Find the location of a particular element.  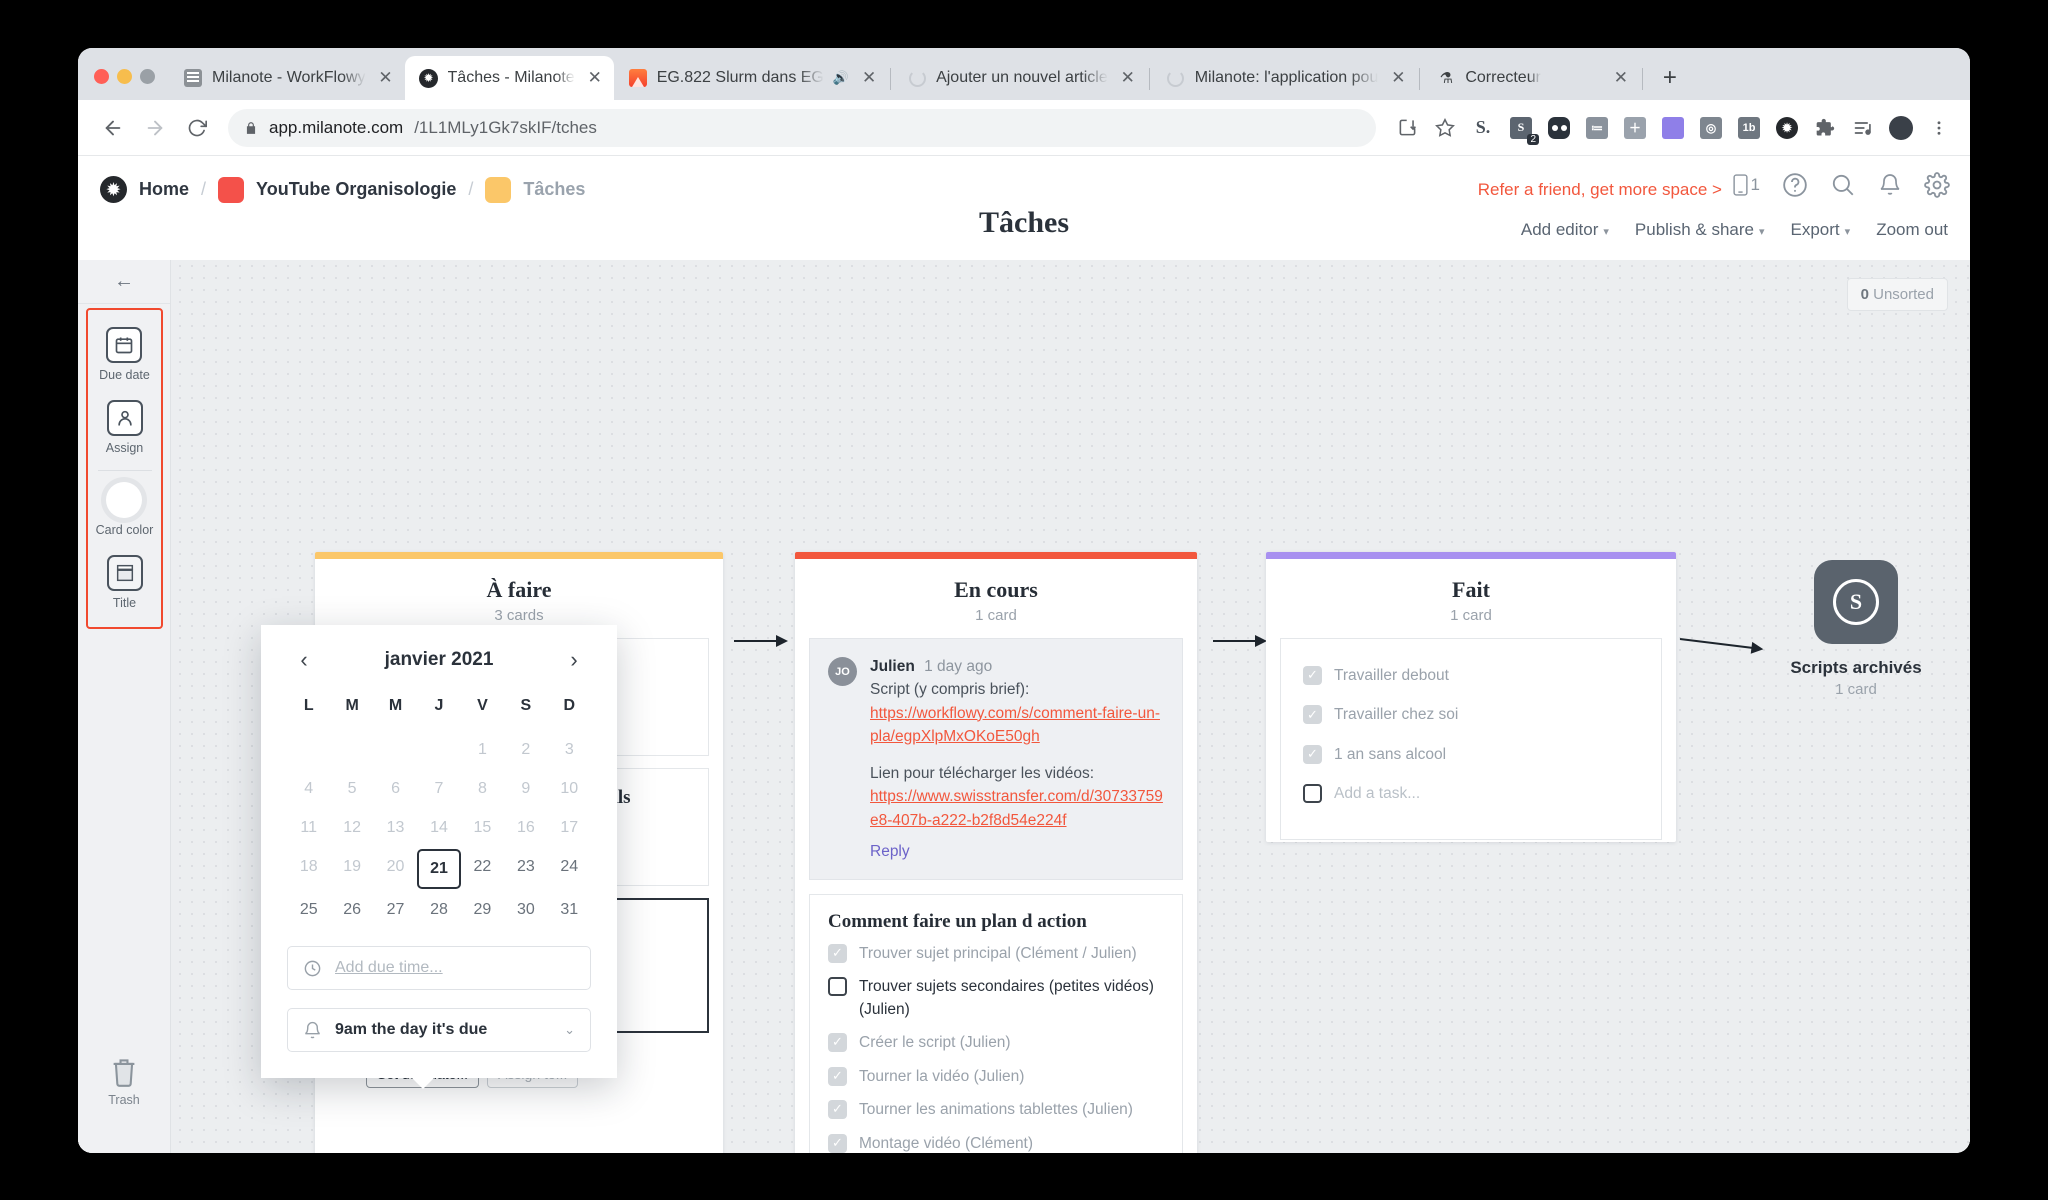

milanote-logo-icon: ✹ is located at coordinates (113, 189).